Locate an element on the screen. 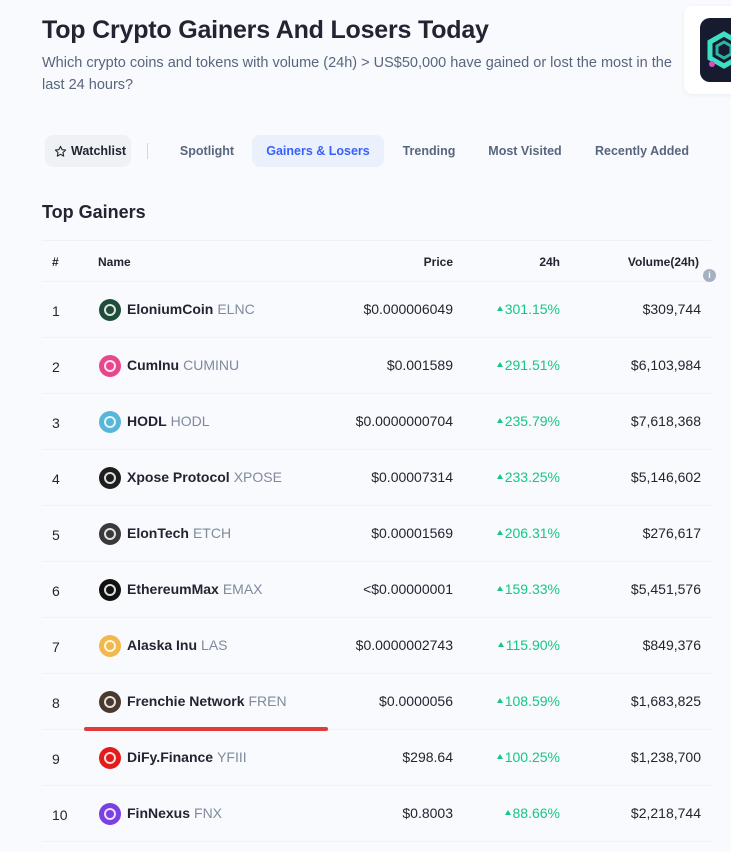  section-title-top-gainers: Top Gainers is located at coordinates (94, 212).